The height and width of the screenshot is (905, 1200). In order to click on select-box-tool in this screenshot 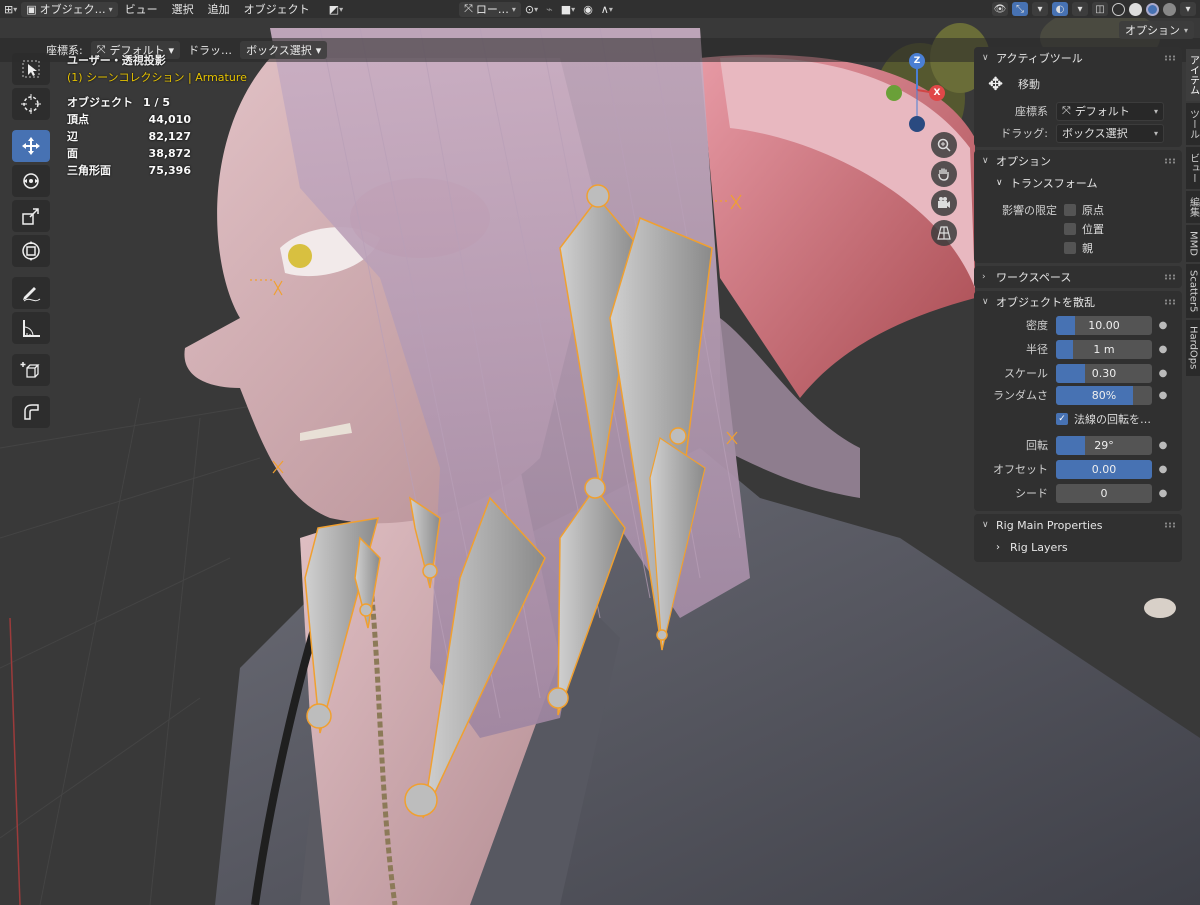, I will do `click(31, 69)`.